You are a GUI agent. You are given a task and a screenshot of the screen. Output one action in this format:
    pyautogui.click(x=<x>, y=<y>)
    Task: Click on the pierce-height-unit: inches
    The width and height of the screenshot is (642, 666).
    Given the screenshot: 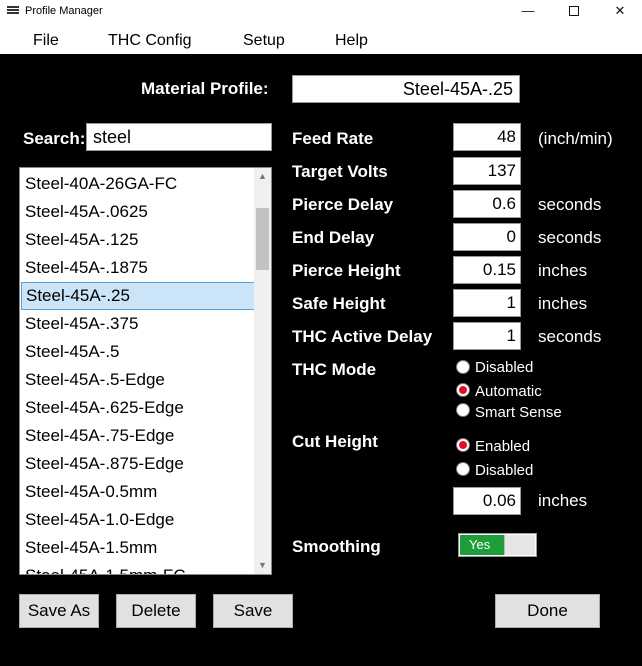 What is the action you would take?
    pyautogui.click(x=563, y=270)
    